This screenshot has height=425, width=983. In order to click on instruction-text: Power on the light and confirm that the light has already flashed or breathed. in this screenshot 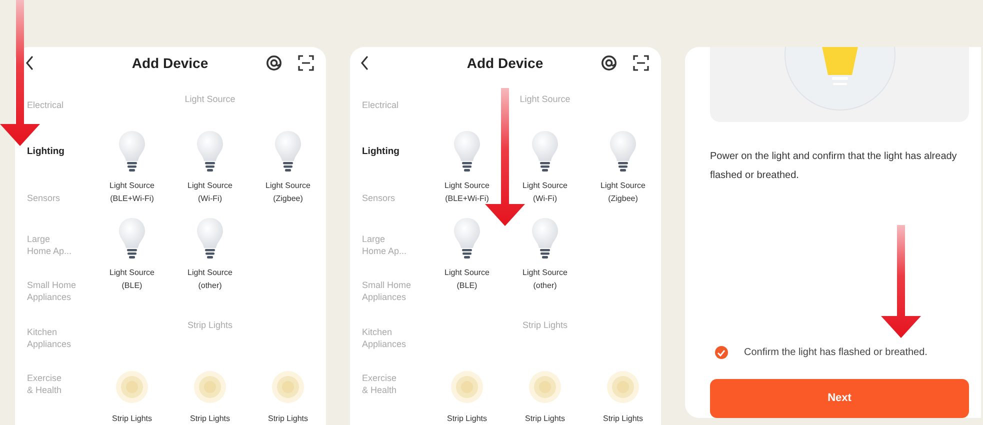, I will do `click(834, 166)`.